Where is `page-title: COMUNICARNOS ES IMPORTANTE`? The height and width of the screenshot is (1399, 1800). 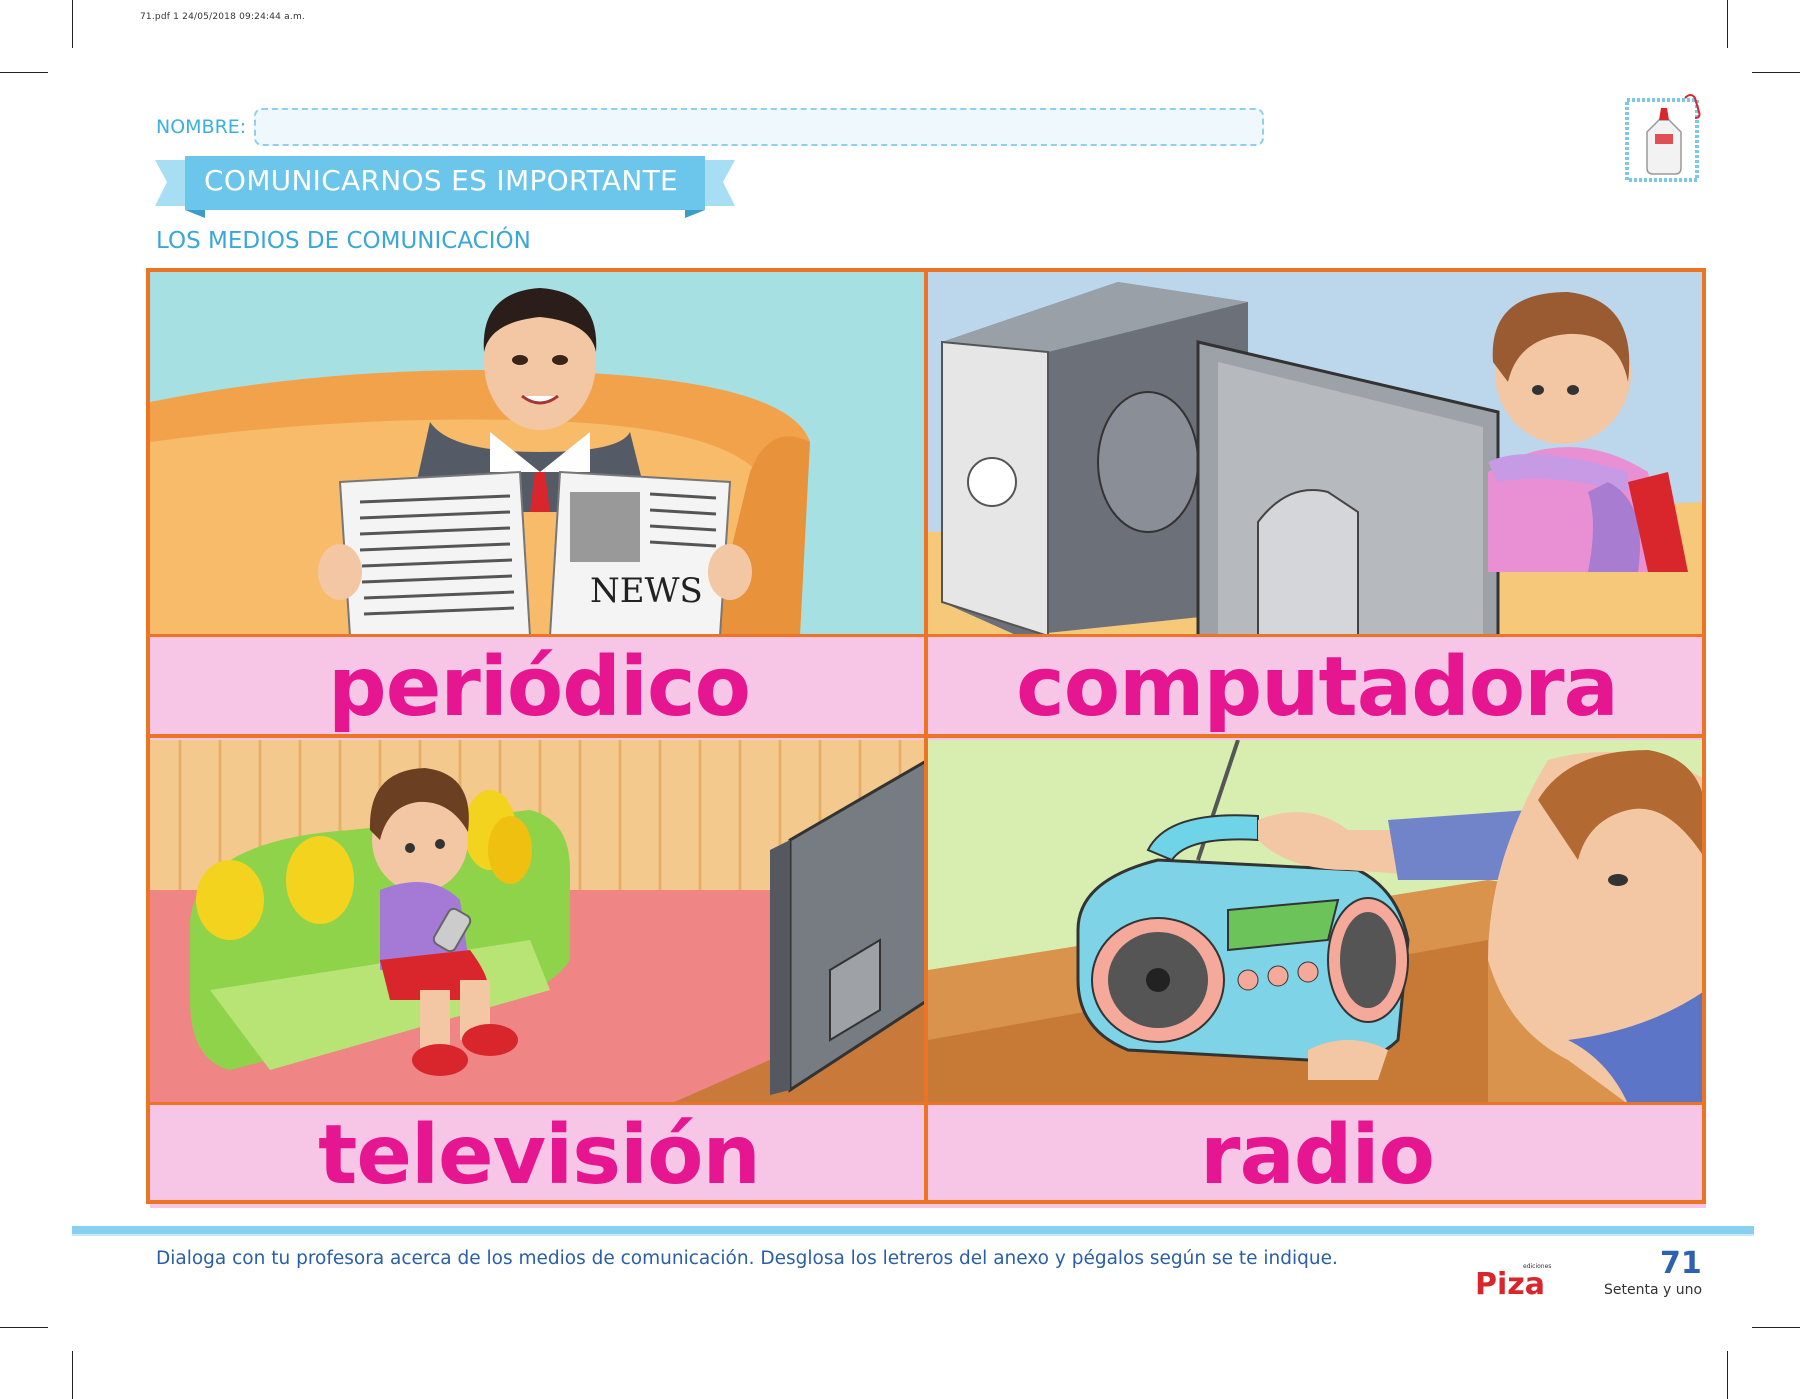 page-title: COMUNICARNOS ES IMPORTANTE is located at coordinates (441, 180).